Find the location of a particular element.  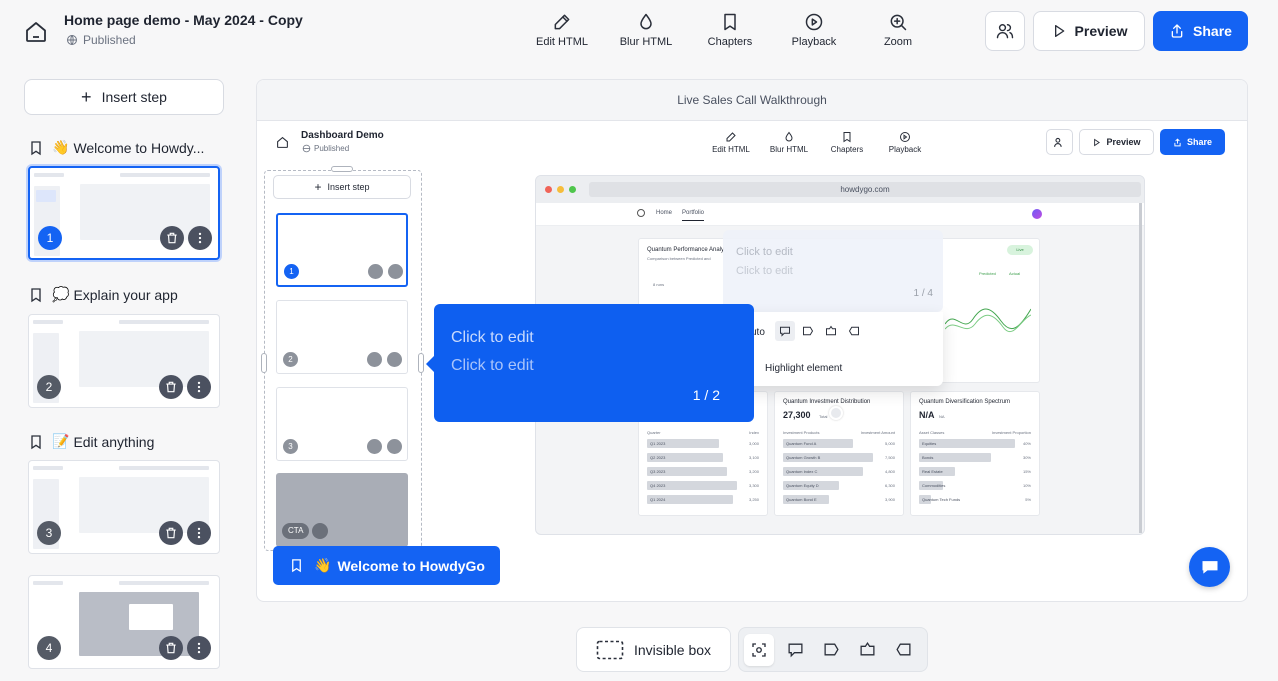

step-thumbnail-3: 3 is located at coordinates (124, 507).